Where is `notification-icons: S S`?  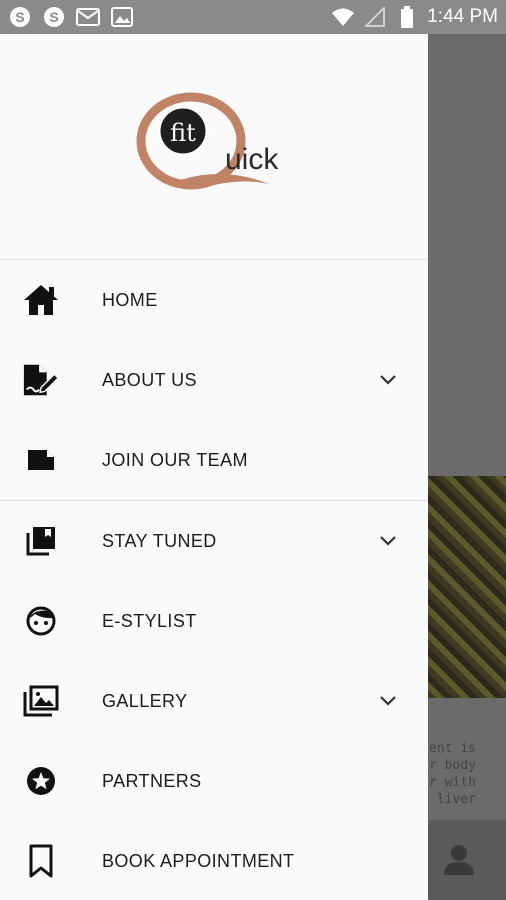
notification-icons: S S is located at coordinates (71, 17).